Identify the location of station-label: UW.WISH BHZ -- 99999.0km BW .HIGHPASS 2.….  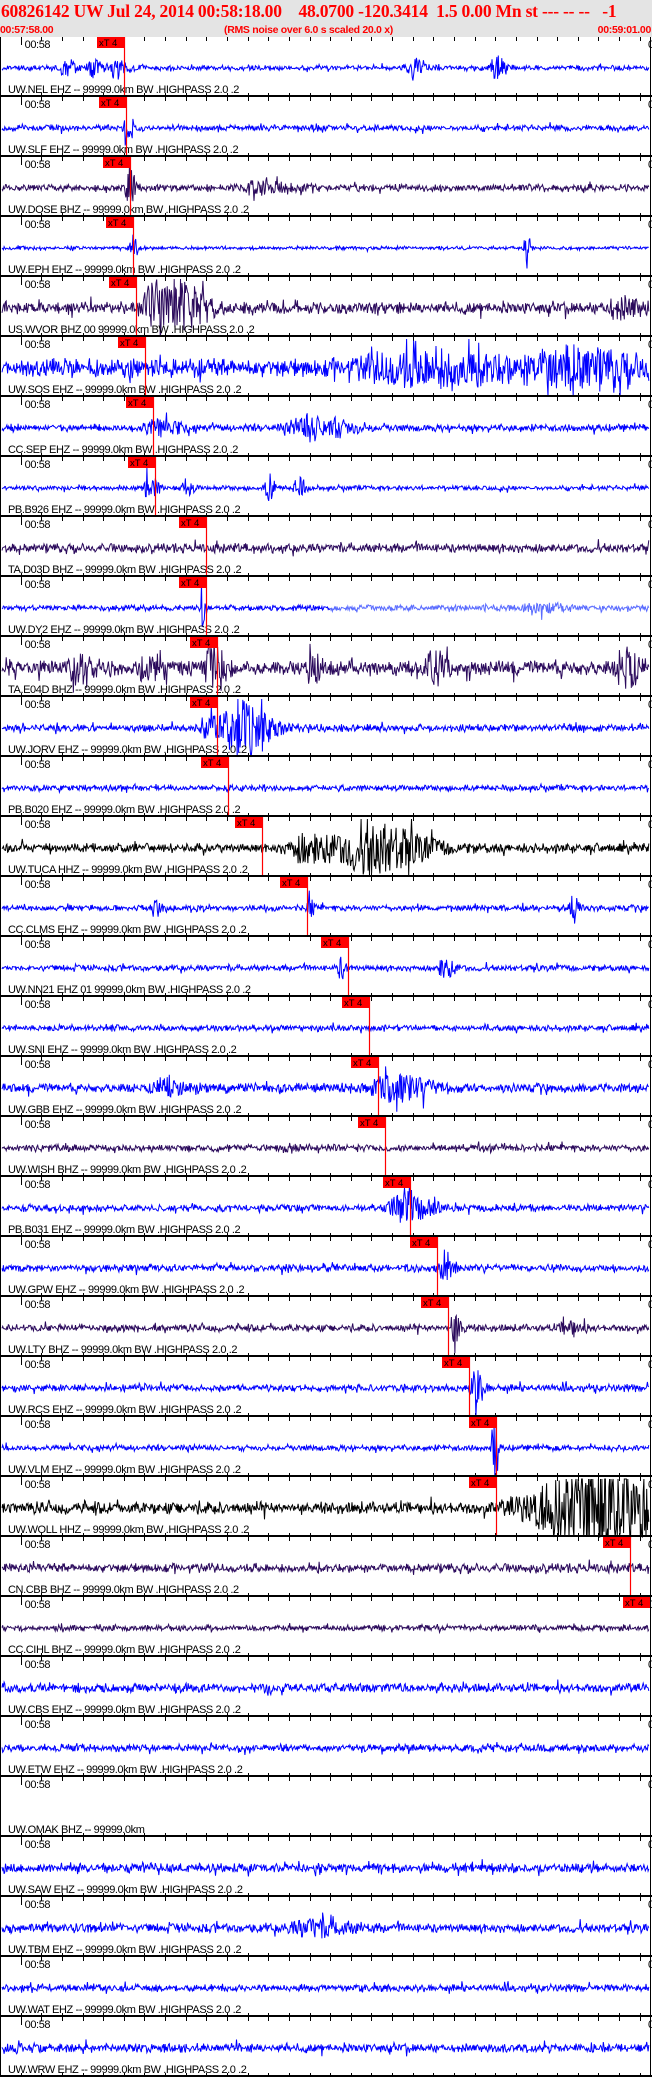
(127, 1170).